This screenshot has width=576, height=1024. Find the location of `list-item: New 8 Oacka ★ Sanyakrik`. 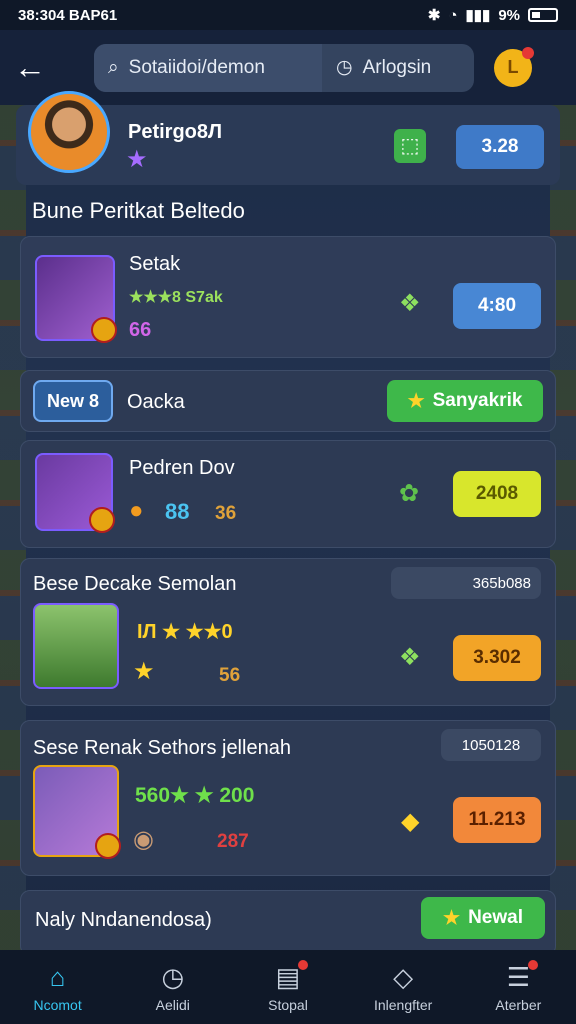

list-item: New 8 Oacka ★ Sanyakrik is located at coordinates (288, 401).